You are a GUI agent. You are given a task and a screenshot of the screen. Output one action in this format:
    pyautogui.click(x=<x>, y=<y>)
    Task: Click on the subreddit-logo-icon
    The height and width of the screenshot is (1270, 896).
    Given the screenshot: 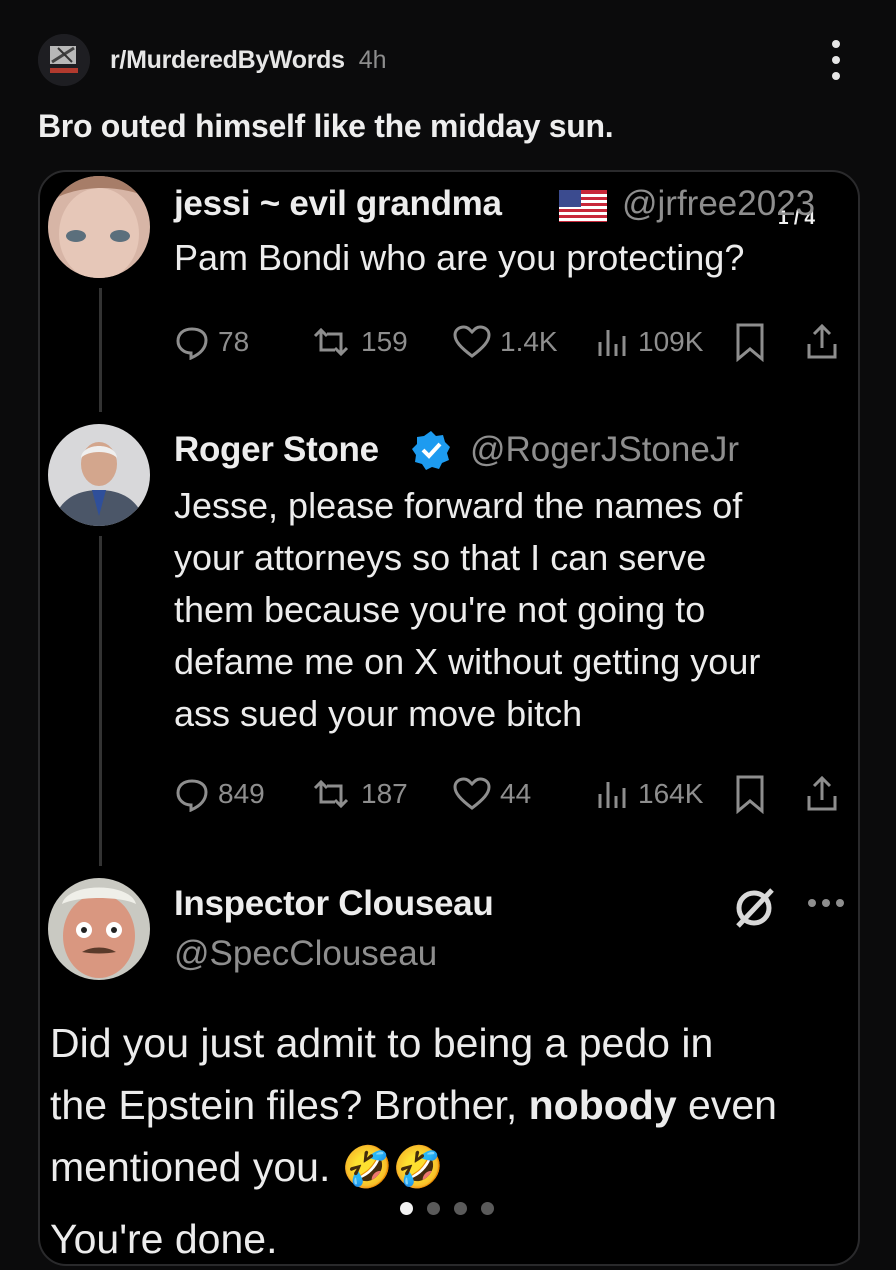 What is the action you would take?
    pyautogui.click(x=64, y=60)
    